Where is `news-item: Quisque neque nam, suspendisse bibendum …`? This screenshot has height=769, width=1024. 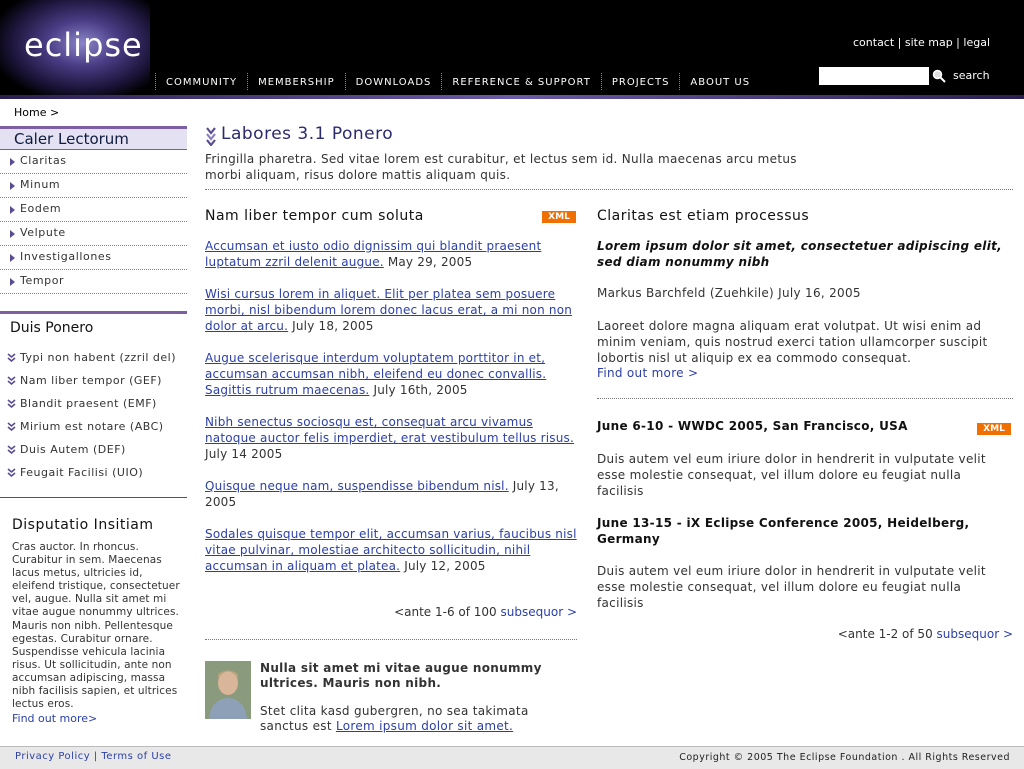 news-item: Quisque neque nam, suspendisse bibendum … is located at coordinates (391, 494).